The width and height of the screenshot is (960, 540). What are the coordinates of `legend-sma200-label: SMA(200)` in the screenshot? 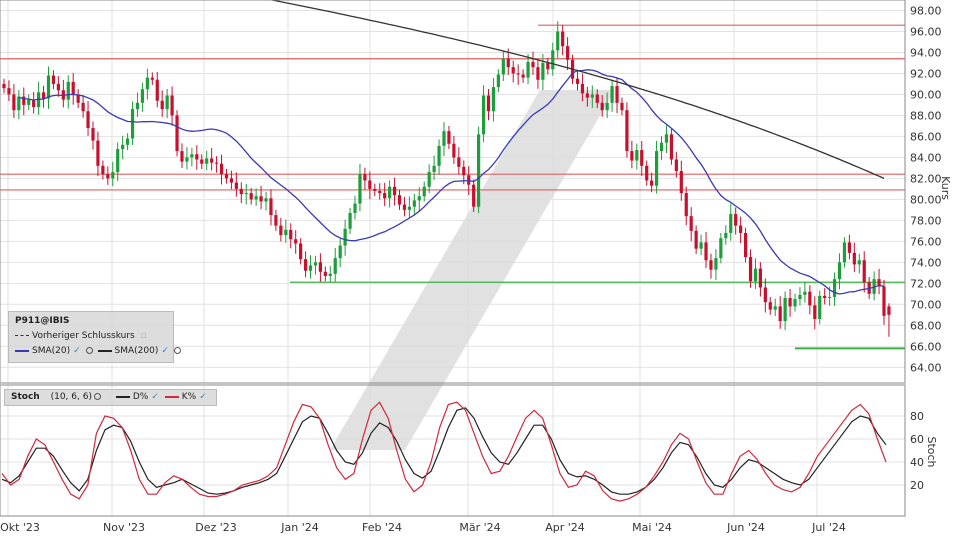 It's located at (136, 351).